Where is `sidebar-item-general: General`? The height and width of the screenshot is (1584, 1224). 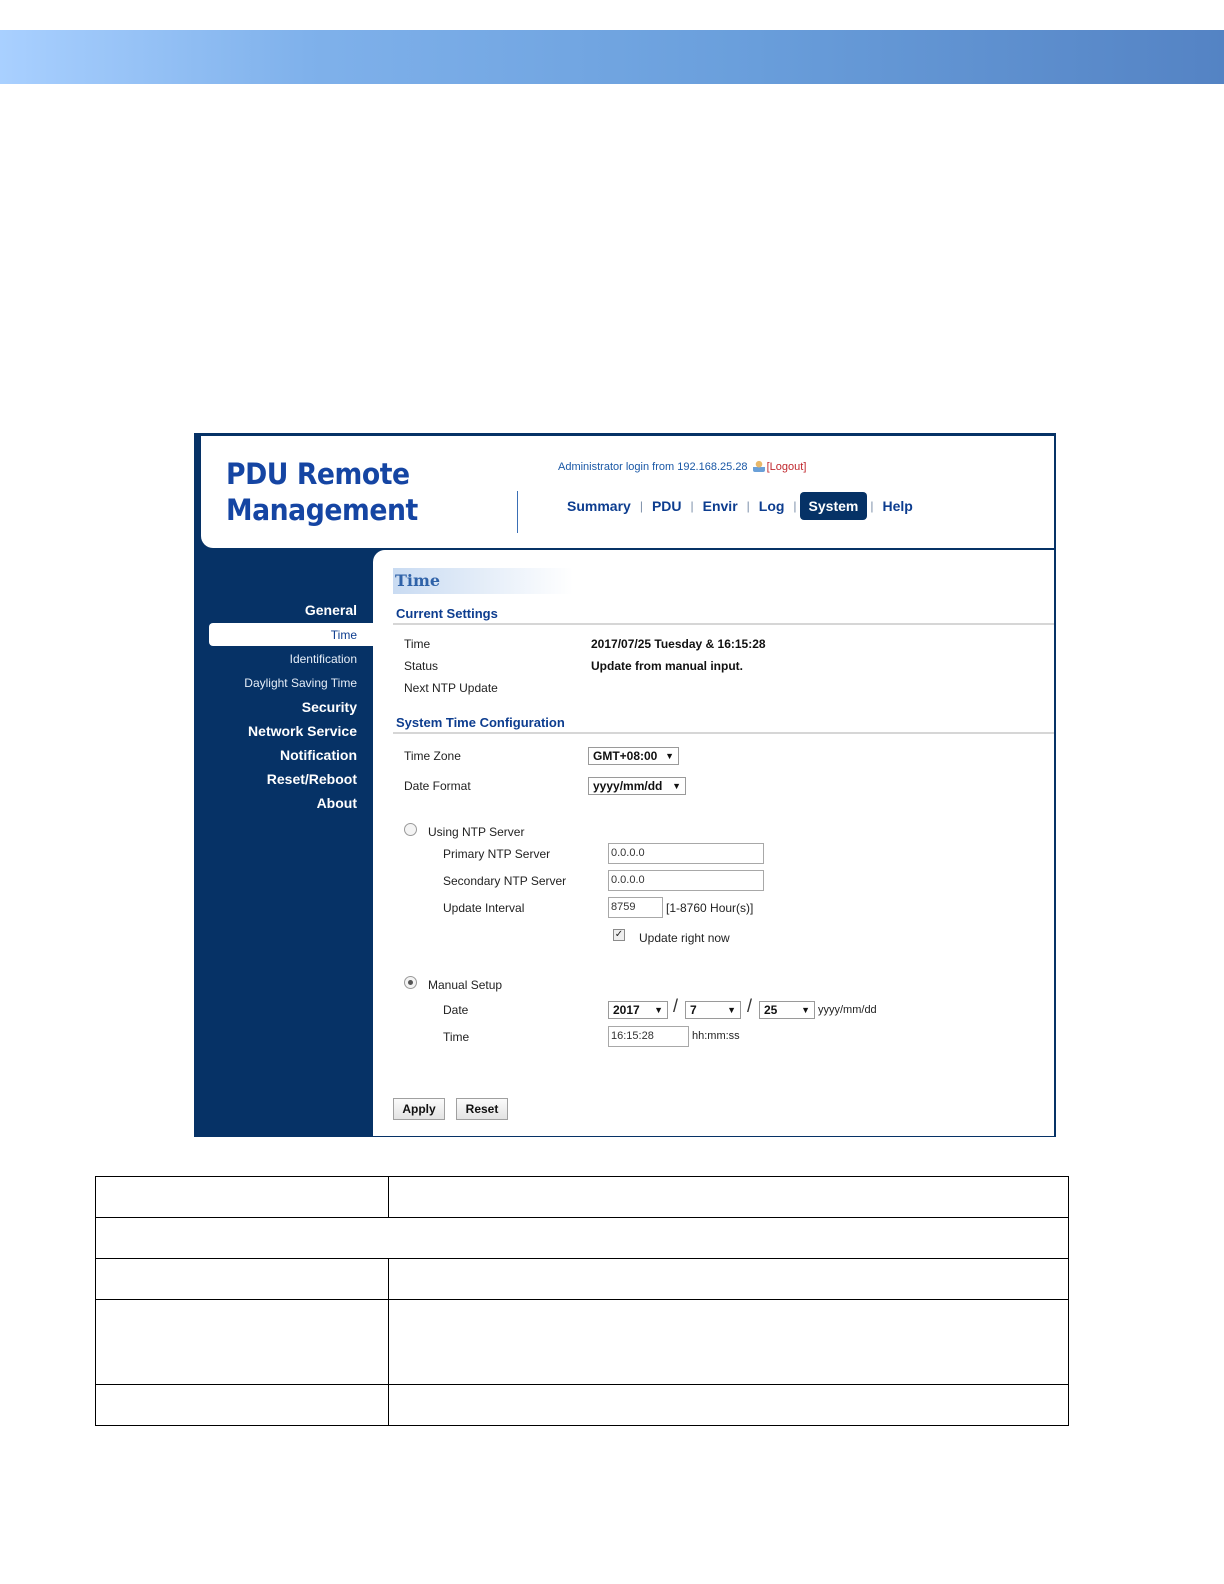 sidebar-item-general: General is located at coordinates (331, 610).